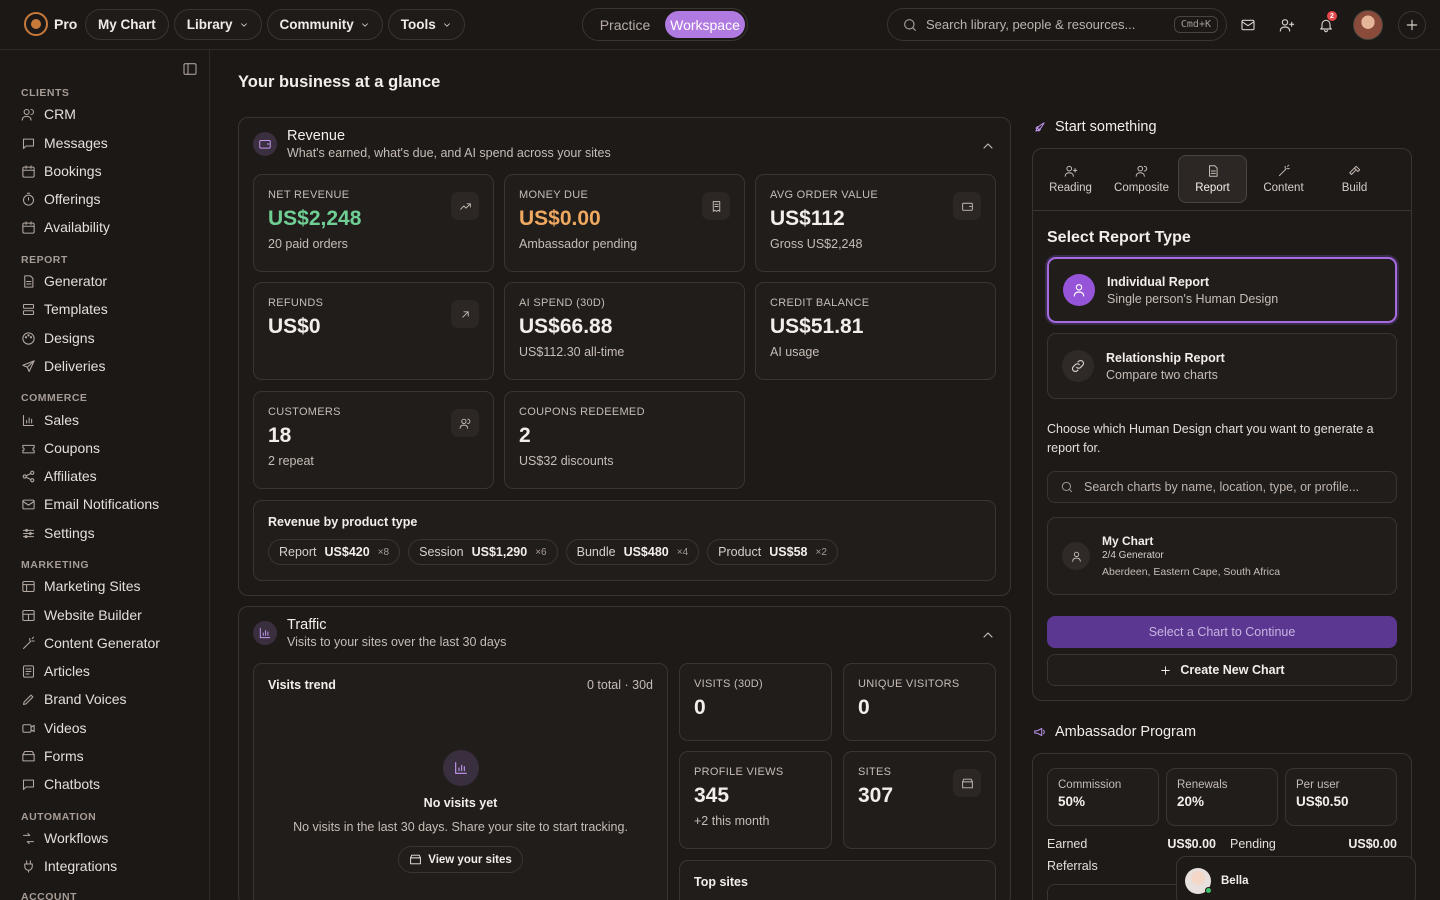  Describe the element at coordinates (1119, 237) in the screenshot. I see `select-report-title: Select Report Type` at that location.